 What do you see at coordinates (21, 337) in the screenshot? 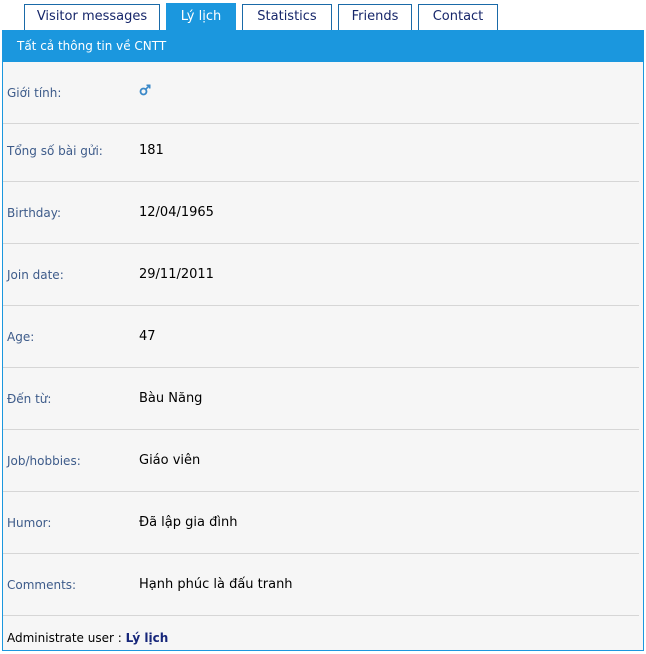
I see `age-label: Age:` at bounding box center [21, 337].